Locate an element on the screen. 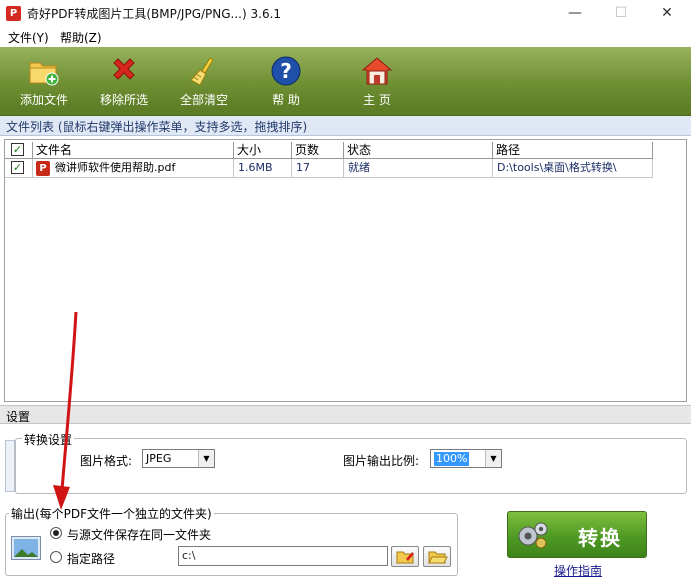 This screenshot has height=581, width=691. close-button: ✕ is located at coordinates (667, 13).